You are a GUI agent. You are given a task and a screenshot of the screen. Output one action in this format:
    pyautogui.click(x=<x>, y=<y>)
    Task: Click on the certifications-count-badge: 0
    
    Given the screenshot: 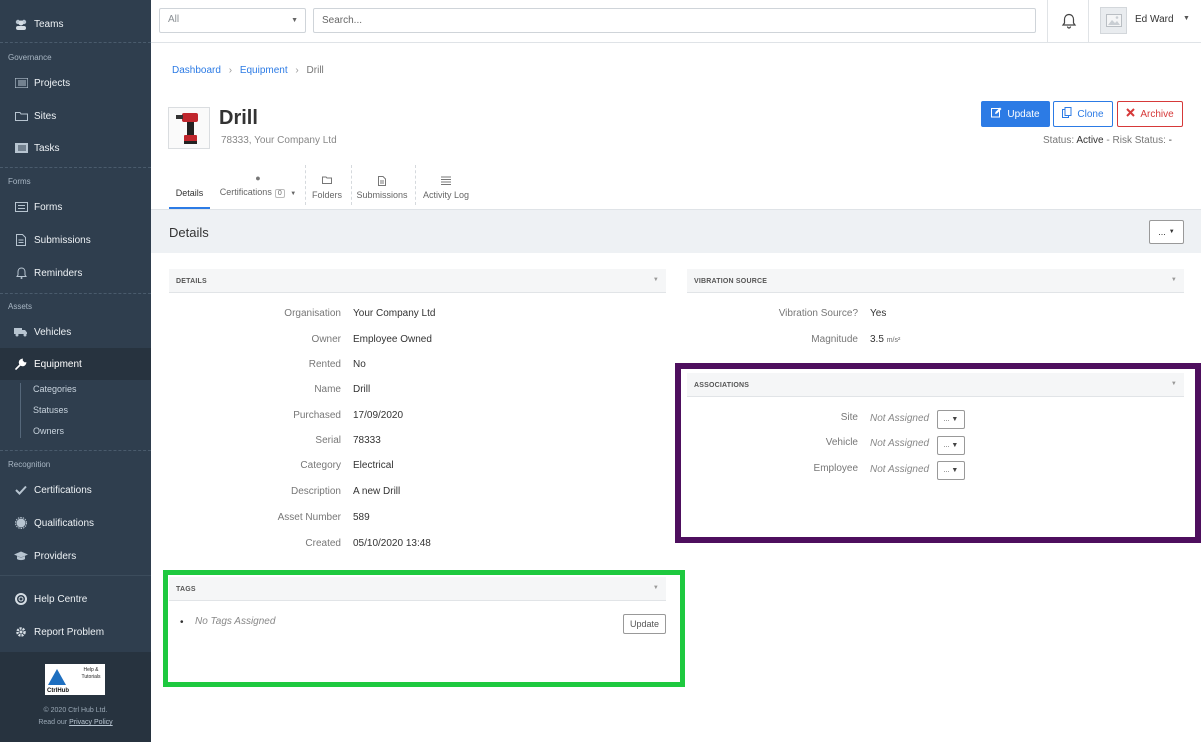 What is the action you would take?
    pyautogui.click(x=279, y=193)
    